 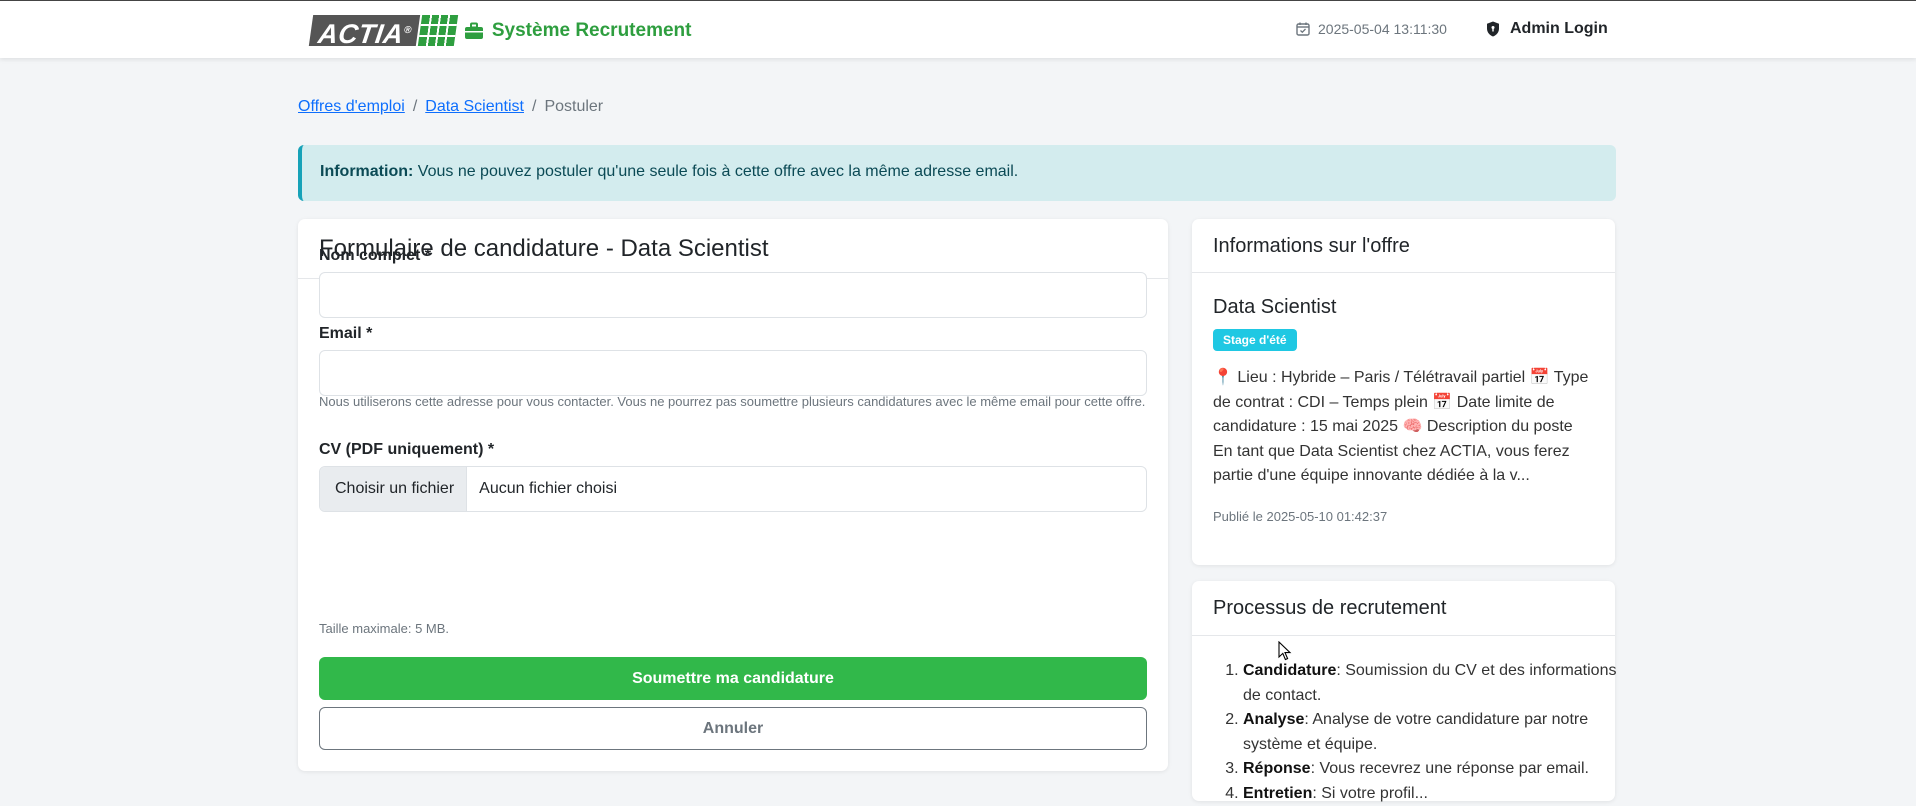 What do you see at coordinates (345, 334) in the screenshot?
I see `email-label: Email *` at bounding box center [345, 334].